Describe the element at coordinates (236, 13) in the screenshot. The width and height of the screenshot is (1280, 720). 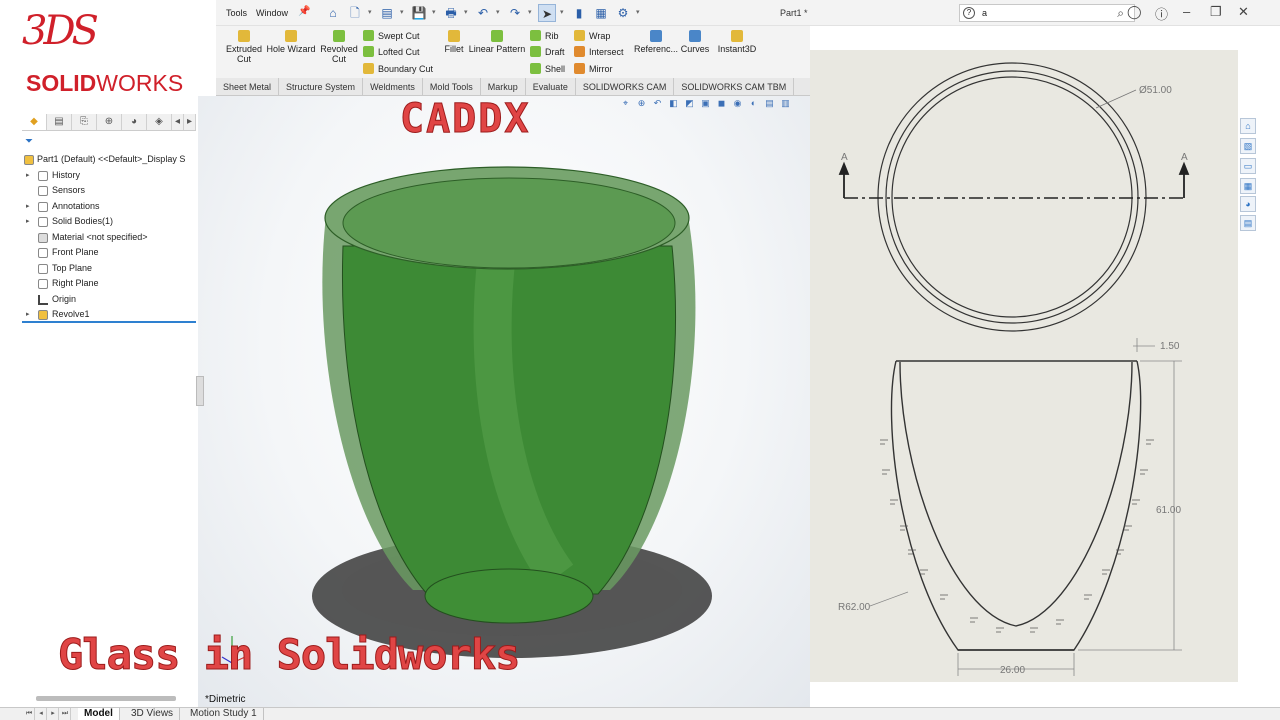
I see `menu-tools: Tools` at that location.